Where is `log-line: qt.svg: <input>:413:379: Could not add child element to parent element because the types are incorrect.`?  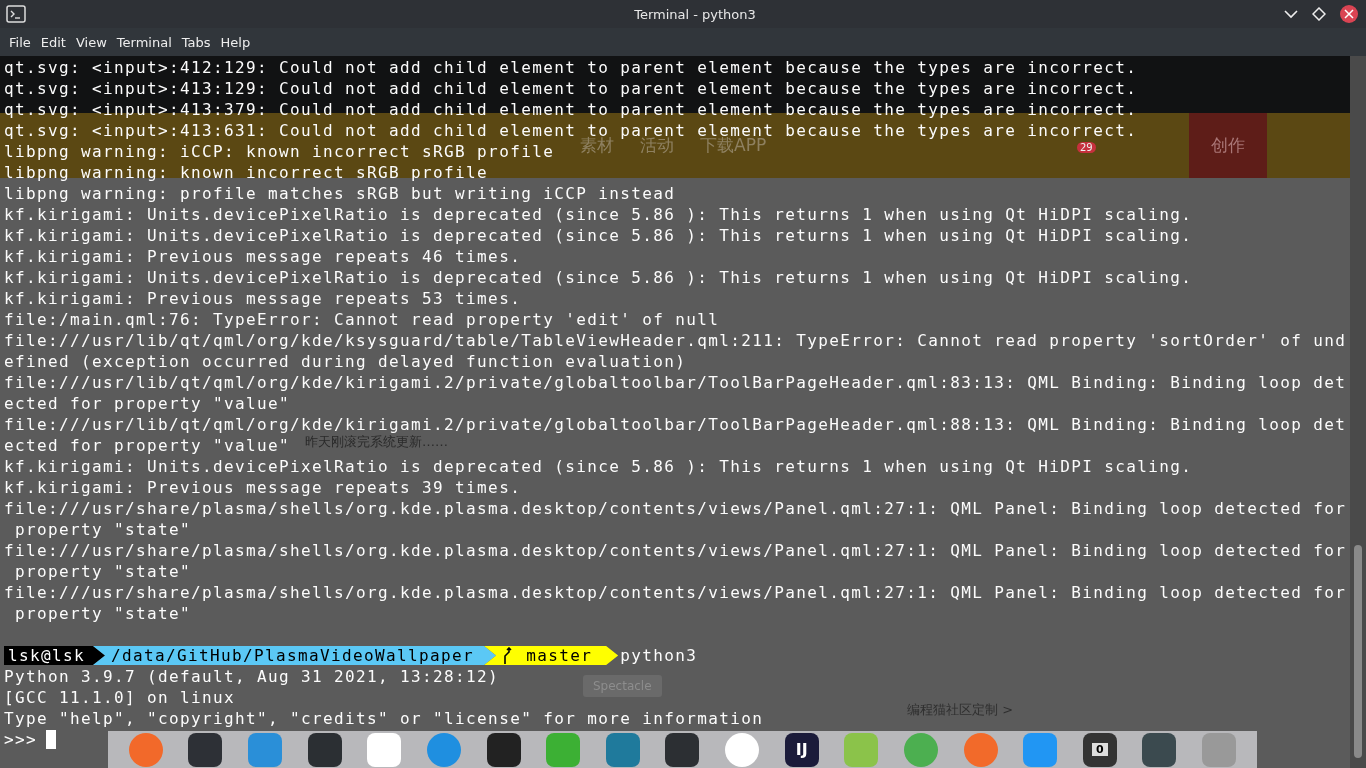 log-line: qt.svg: <input>:413:379: Could not add child element to parent element because the types are incorrect. is located at coordinates (571, 109).